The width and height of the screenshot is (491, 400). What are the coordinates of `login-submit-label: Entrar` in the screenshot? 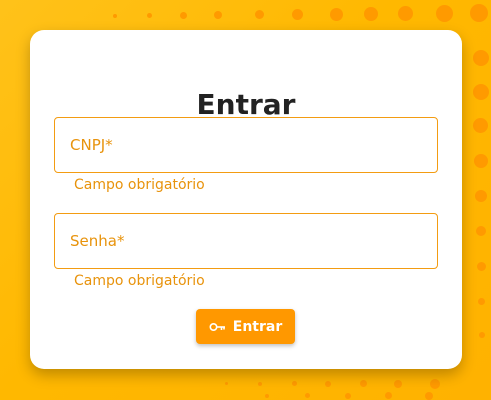 It's located at (257, 326).